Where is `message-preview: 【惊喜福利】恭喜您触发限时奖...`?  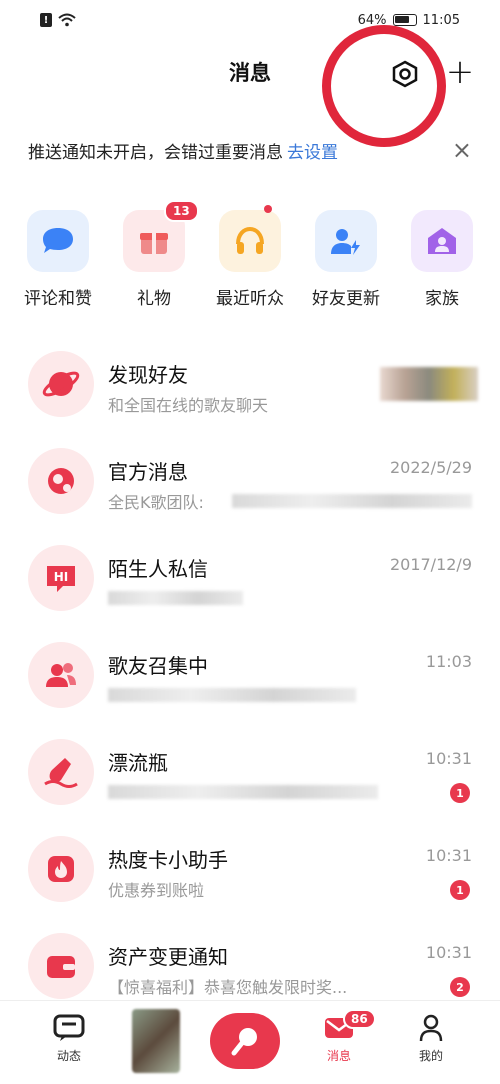
message-preview: 【惊喜福利】恭喜您触发限时奖... is located at coordinates (228, 987).